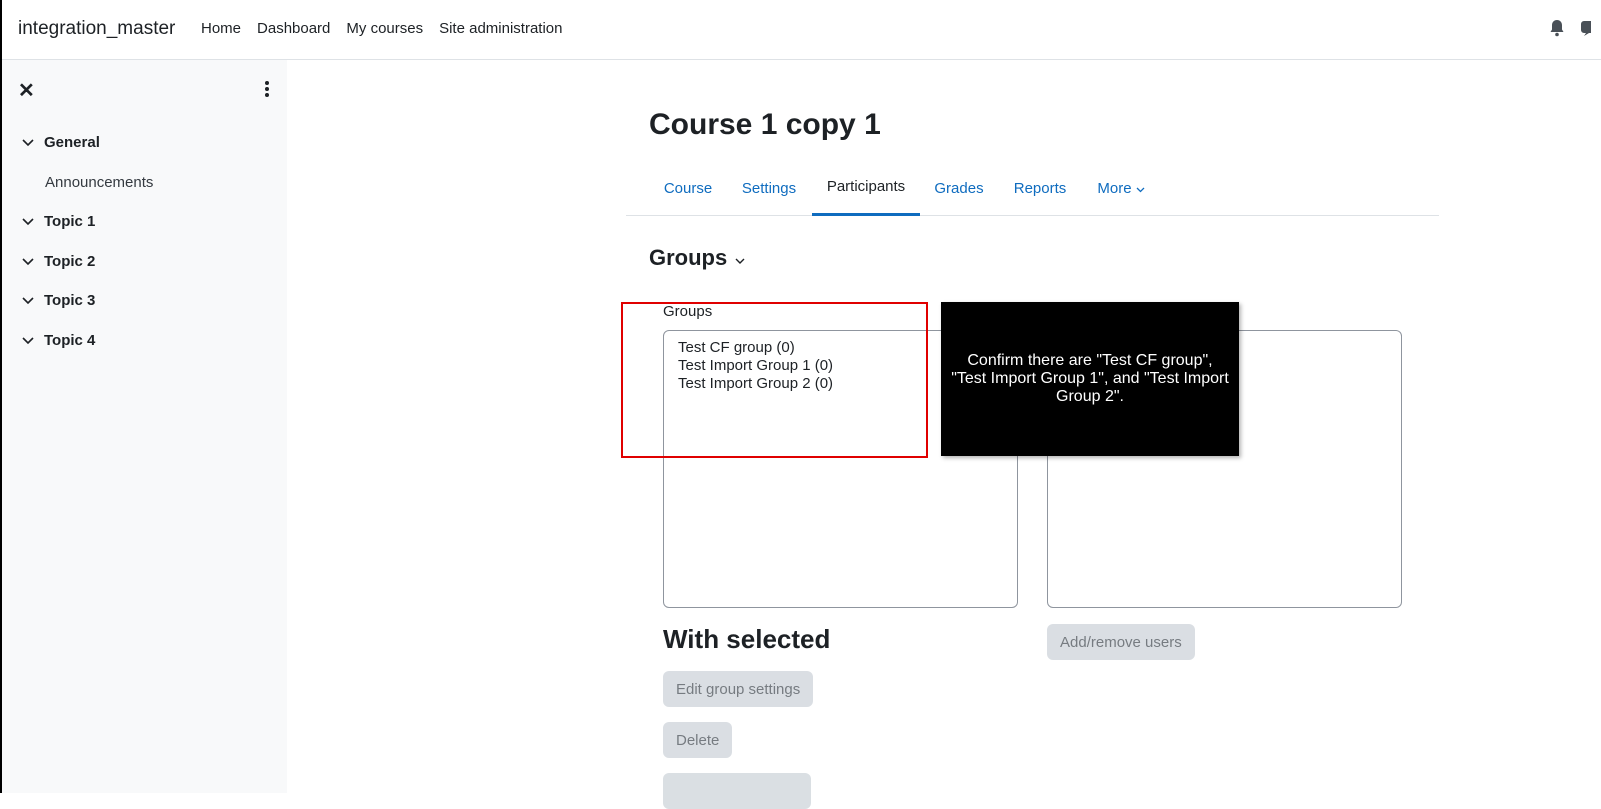 Image resolution: width=1601 pixels, height=809 pixels. I want to click on tab-more: More, so click(1121, 188).